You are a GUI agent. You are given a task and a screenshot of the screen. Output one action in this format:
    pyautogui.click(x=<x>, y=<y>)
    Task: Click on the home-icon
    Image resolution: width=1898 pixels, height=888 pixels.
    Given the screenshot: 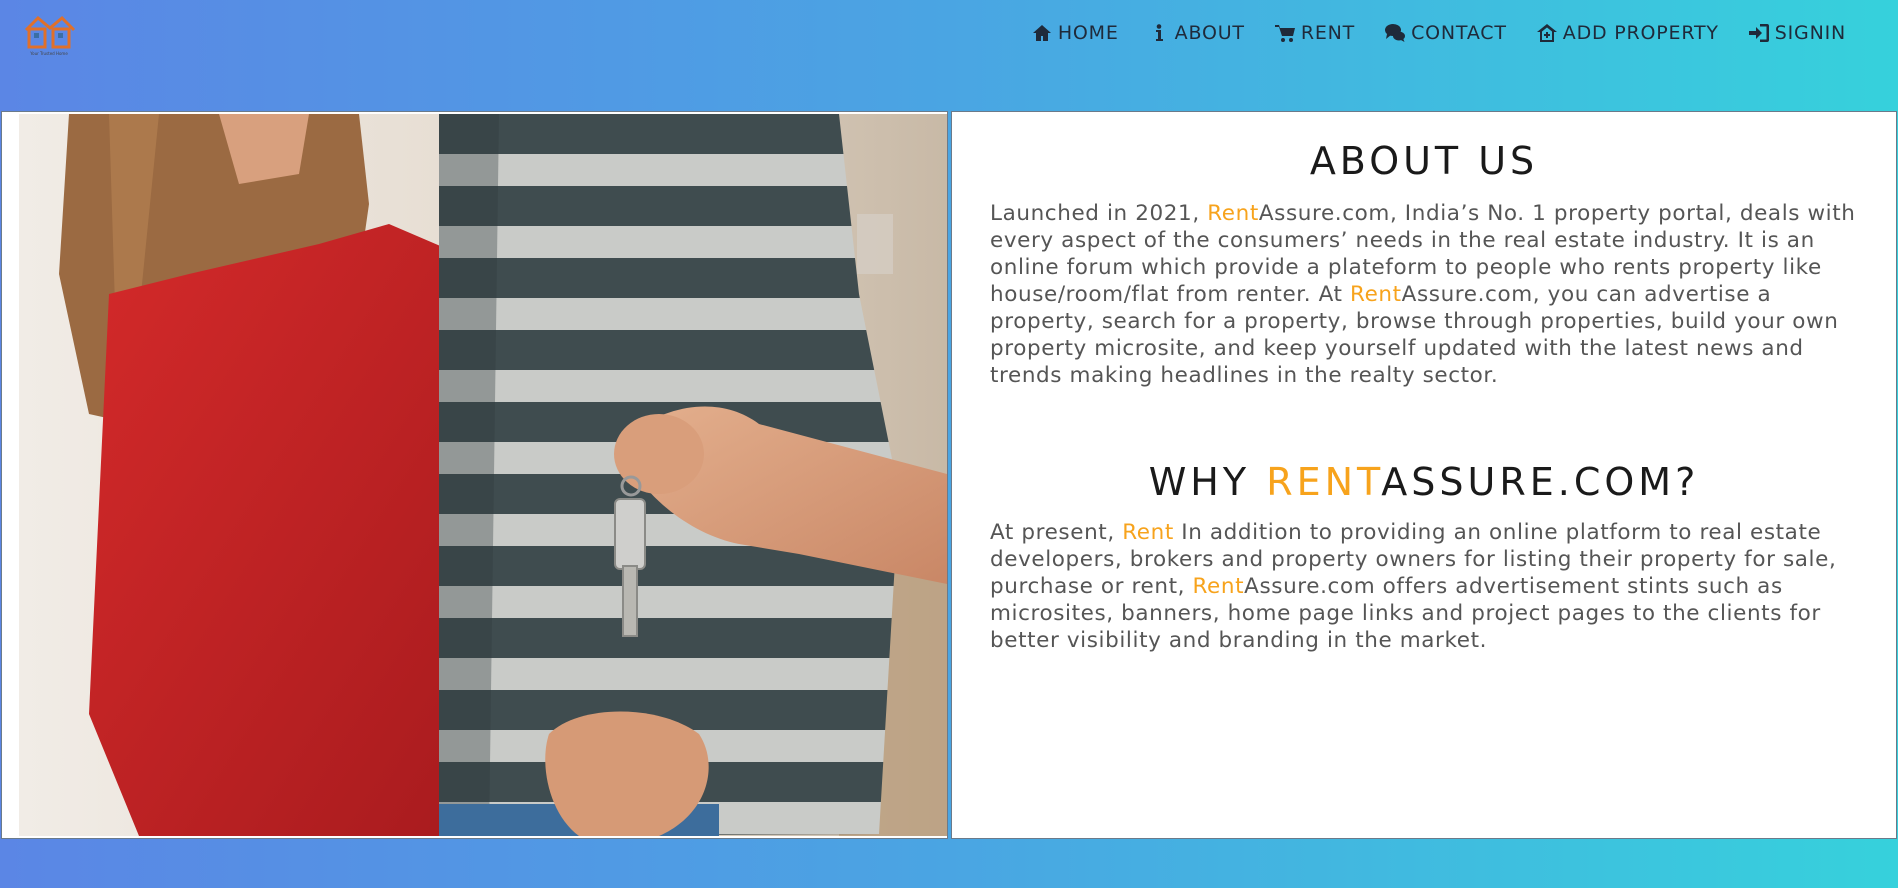 What is the action you would take?
    pyautogui.click(x=1041, y=33)
    